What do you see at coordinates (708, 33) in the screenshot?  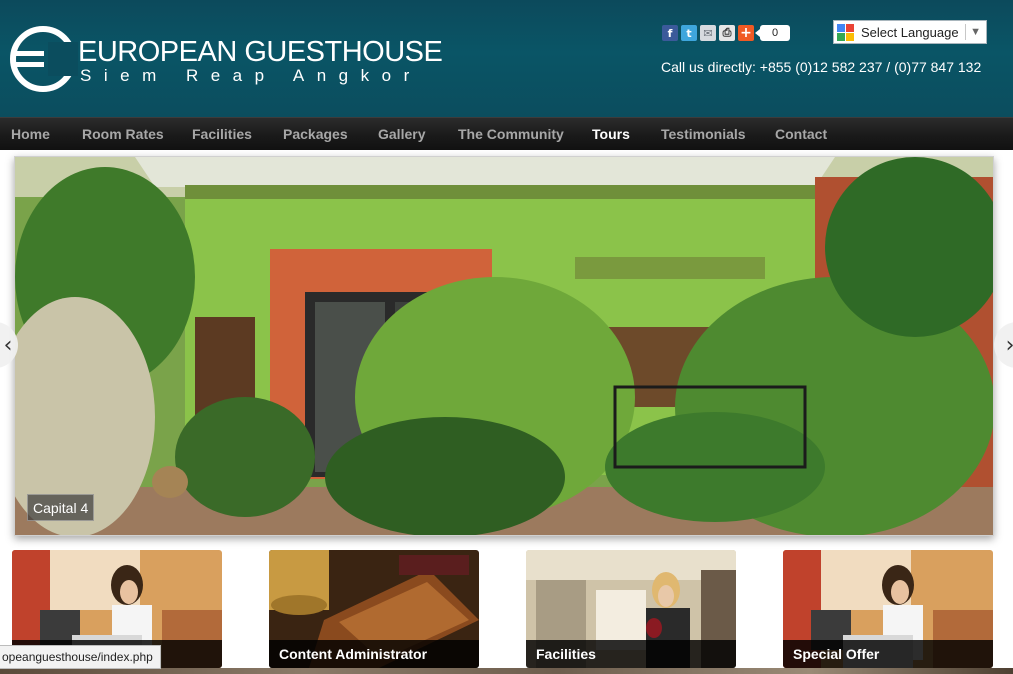 I see `email-icon: ✉` at bounding box center [708, 33].